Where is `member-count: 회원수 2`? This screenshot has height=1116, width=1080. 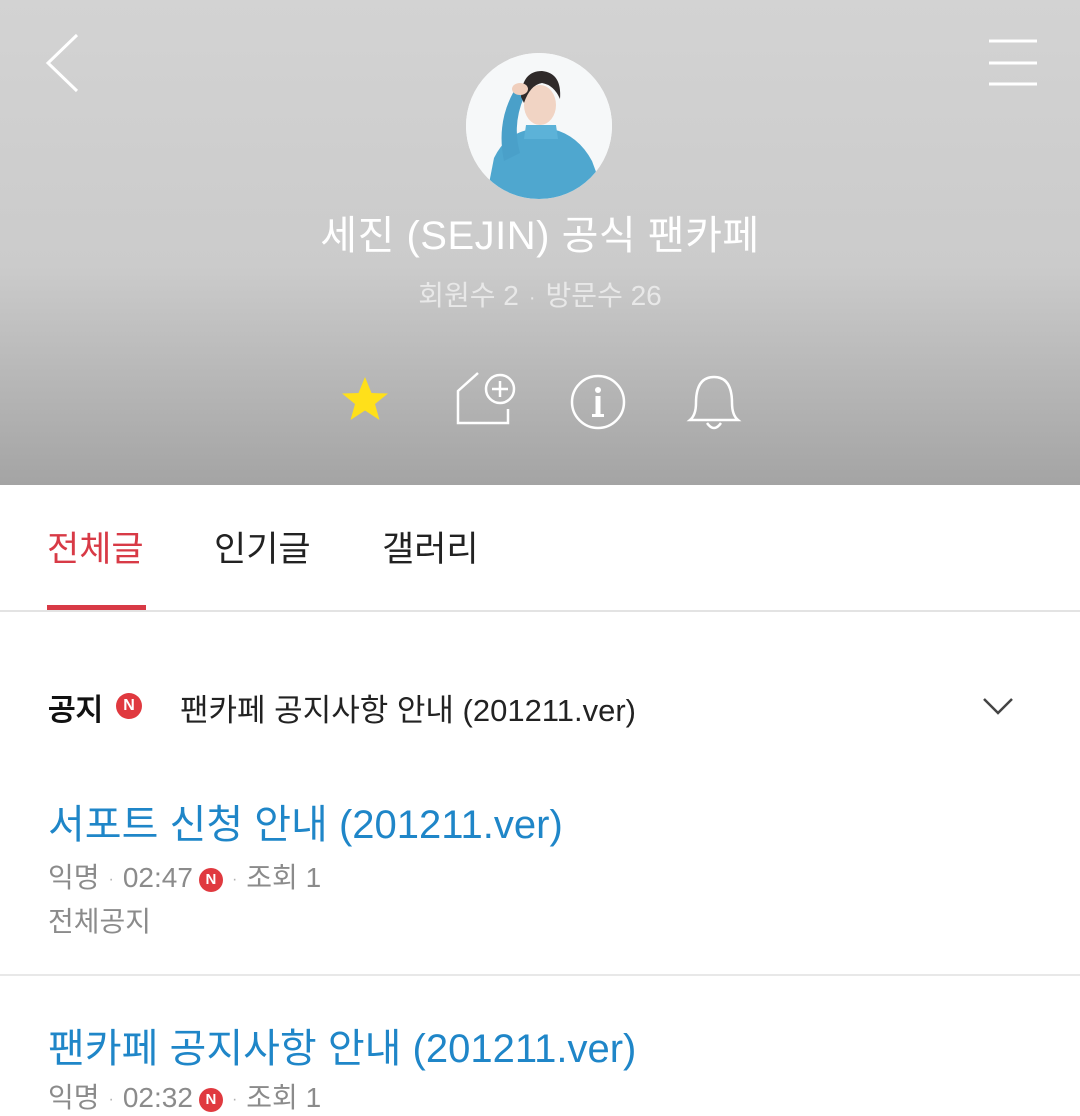
member-count: 회원수 2 is located at coordinates (468, 295).